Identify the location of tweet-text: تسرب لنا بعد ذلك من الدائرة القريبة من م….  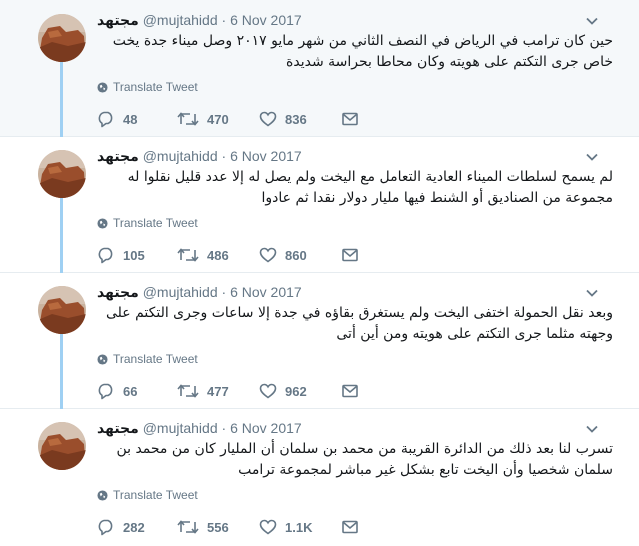
(364, 459).